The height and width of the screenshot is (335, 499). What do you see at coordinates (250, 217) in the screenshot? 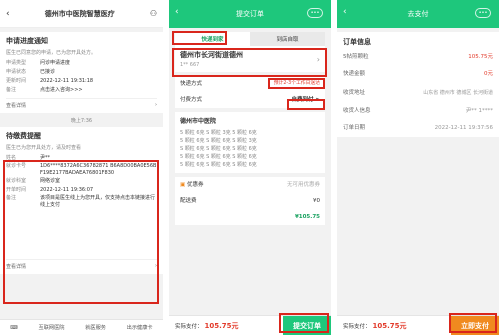
I see `subtotal-row: ¥105.75` at bounding box center [250, 217].